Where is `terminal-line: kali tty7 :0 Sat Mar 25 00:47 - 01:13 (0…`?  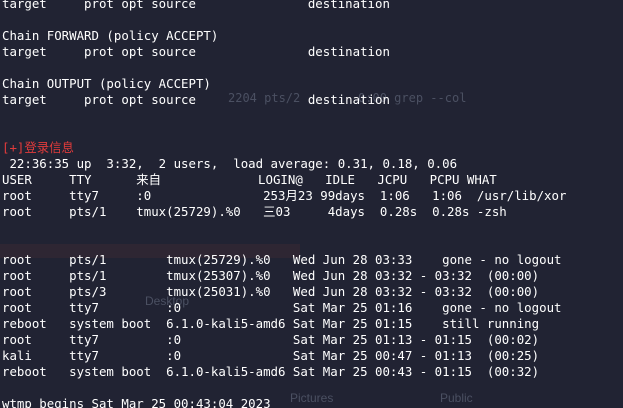 terminal-line: kali tty7 :0 Sat Mar 25 00:47 - 01:13 (0… is located at coordinates (271, 355).